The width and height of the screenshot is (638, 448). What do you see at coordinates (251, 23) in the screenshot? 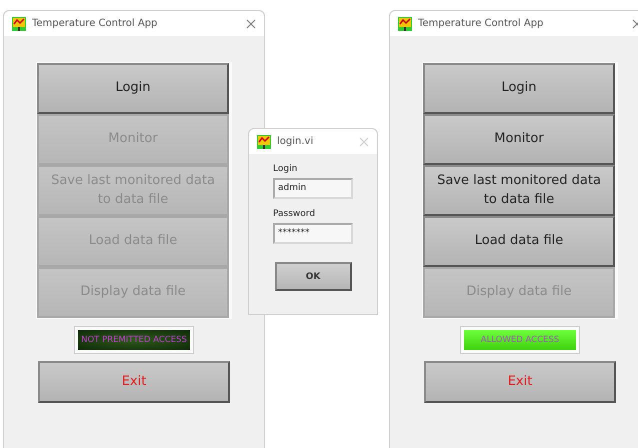
I see `close-icon` at bounding box center [251, 23].